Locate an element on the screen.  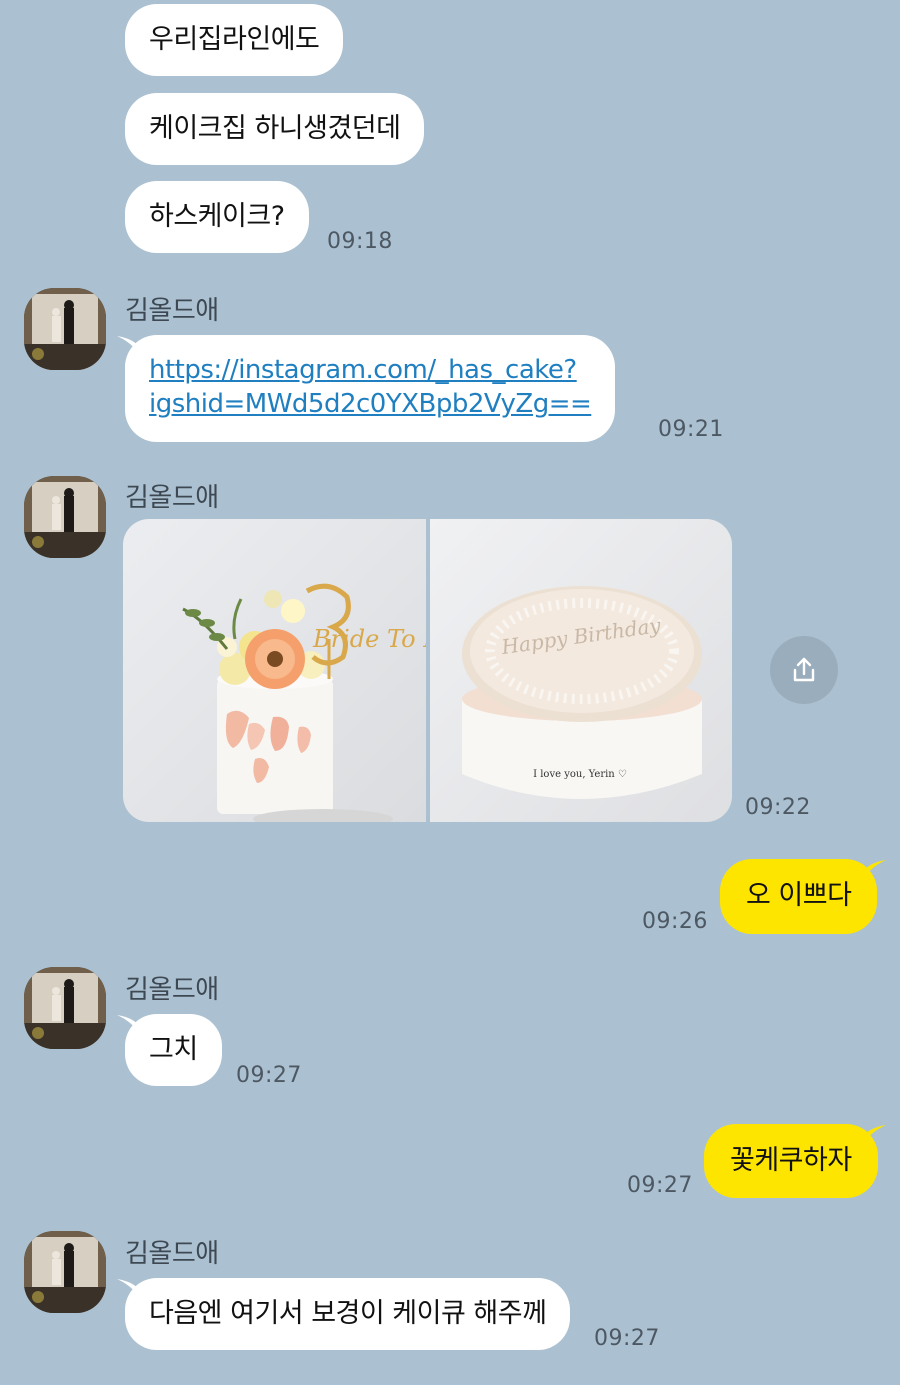
message-bubble: 케이크집 하니생겼던데 is located at coordinates (275, 129).